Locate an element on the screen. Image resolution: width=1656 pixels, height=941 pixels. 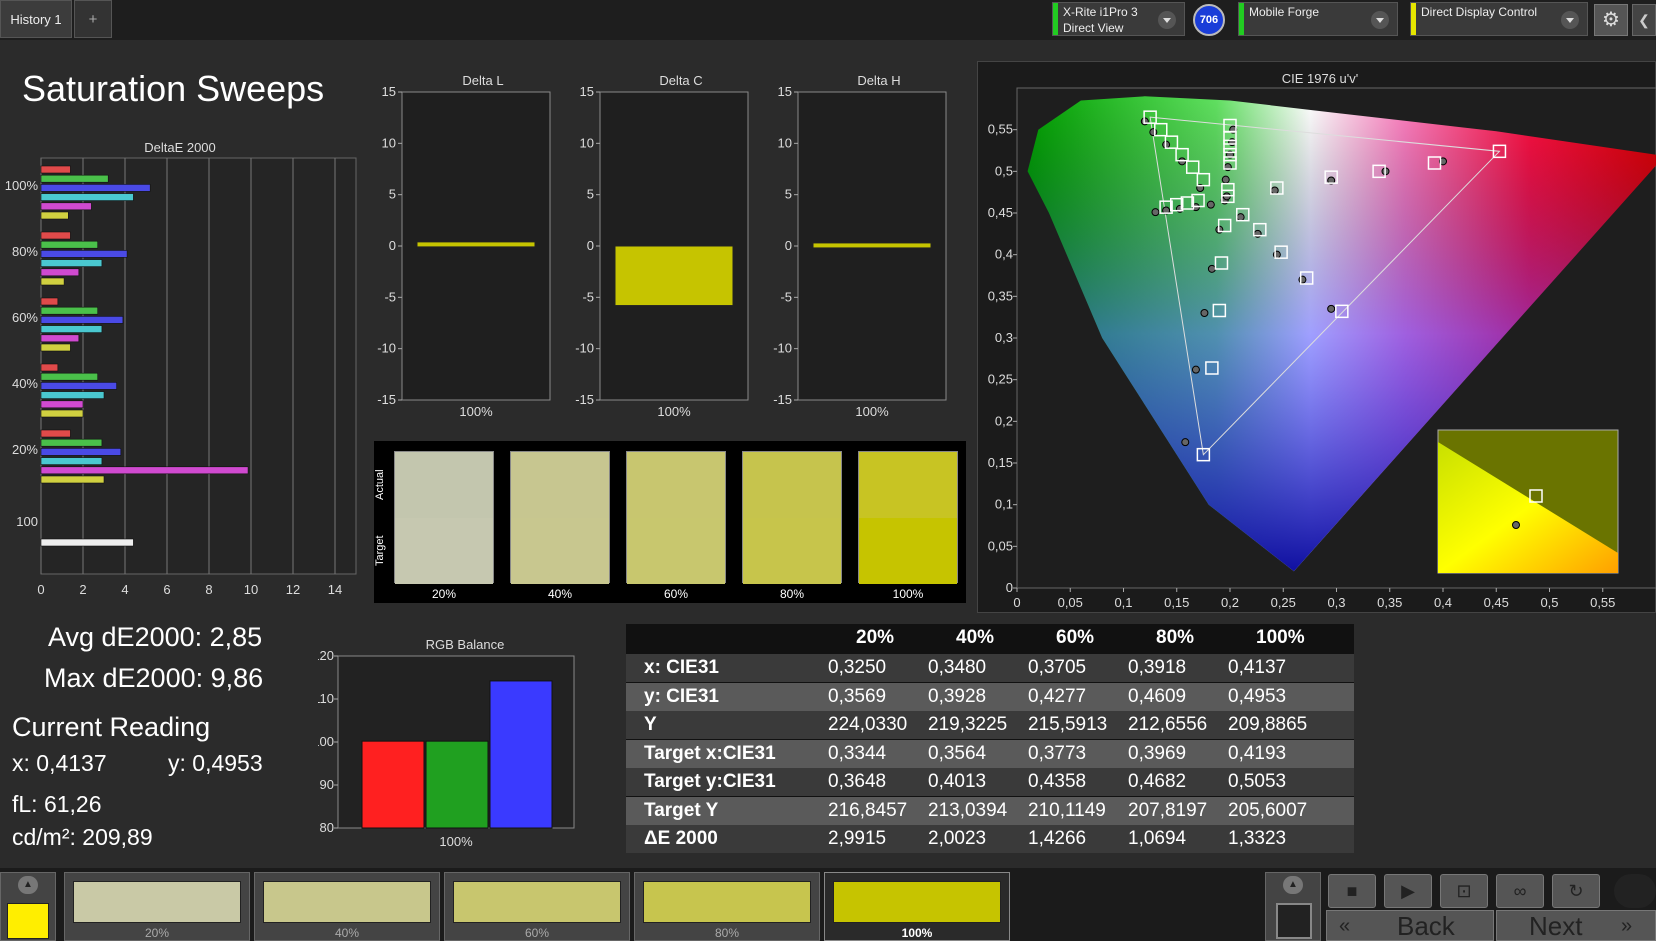
deltae-category-label: 60% is located at coordinates (25, 317).